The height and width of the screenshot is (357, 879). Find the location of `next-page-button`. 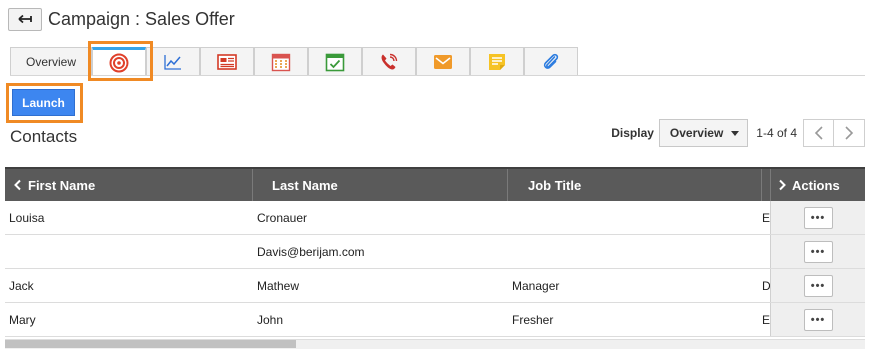

next-page-button is located at coordinates (849, 133).